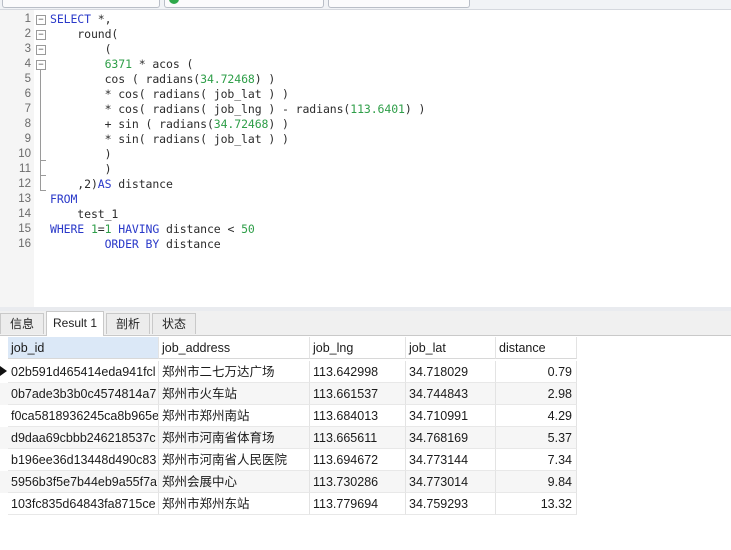 The width and height of the screenshot is (731, 550). What do you see at coordinates (234, 438) in the screenshot?
I see `cell-job-address: 郑州市河南省体育场` at bounding box center [234, 438].